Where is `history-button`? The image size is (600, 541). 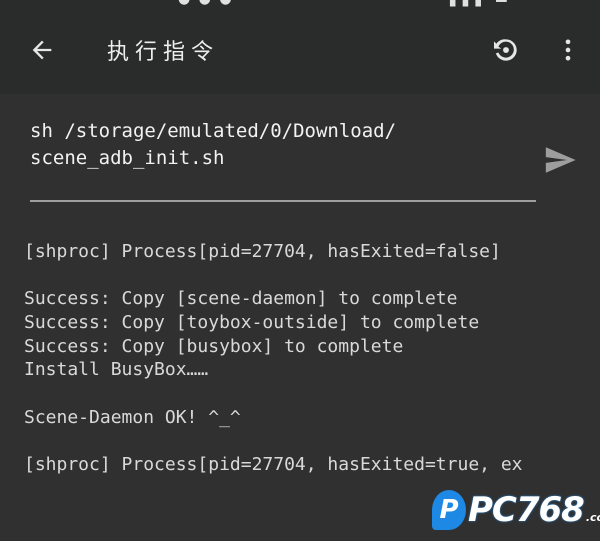
history-button is located at coordinates (506, 50).